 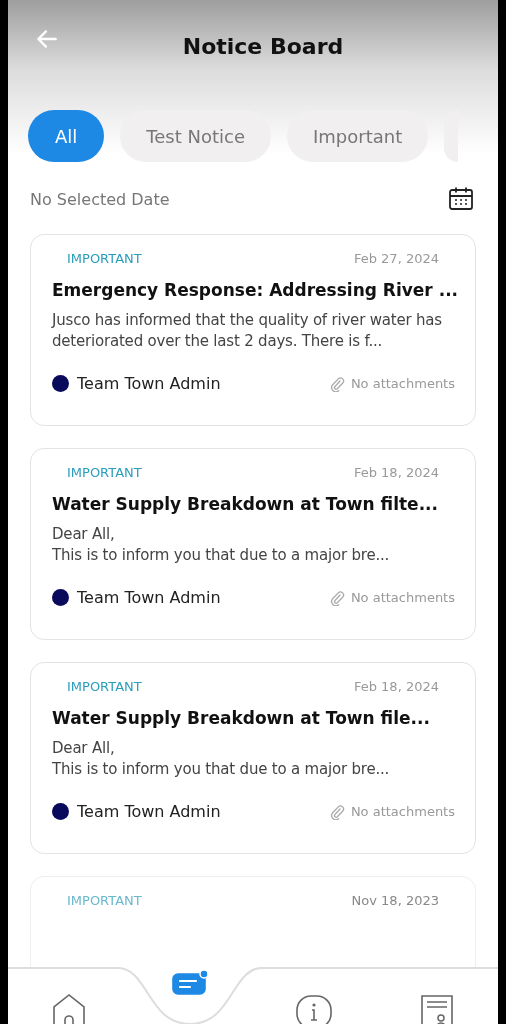 I want to click on date-filter-placeholder: No Selected Date, so click(x=100, y=199).